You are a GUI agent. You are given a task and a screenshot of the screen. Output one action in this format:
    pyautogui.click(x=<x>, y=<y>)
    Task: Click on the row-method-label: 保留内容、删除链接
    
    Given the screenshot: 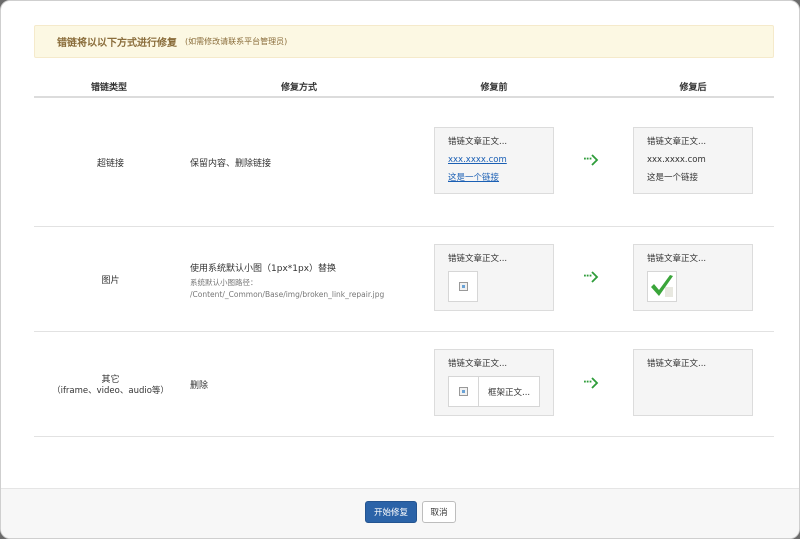 What is the action you would take?
    pyautogui.click(x=231, y=164)
    